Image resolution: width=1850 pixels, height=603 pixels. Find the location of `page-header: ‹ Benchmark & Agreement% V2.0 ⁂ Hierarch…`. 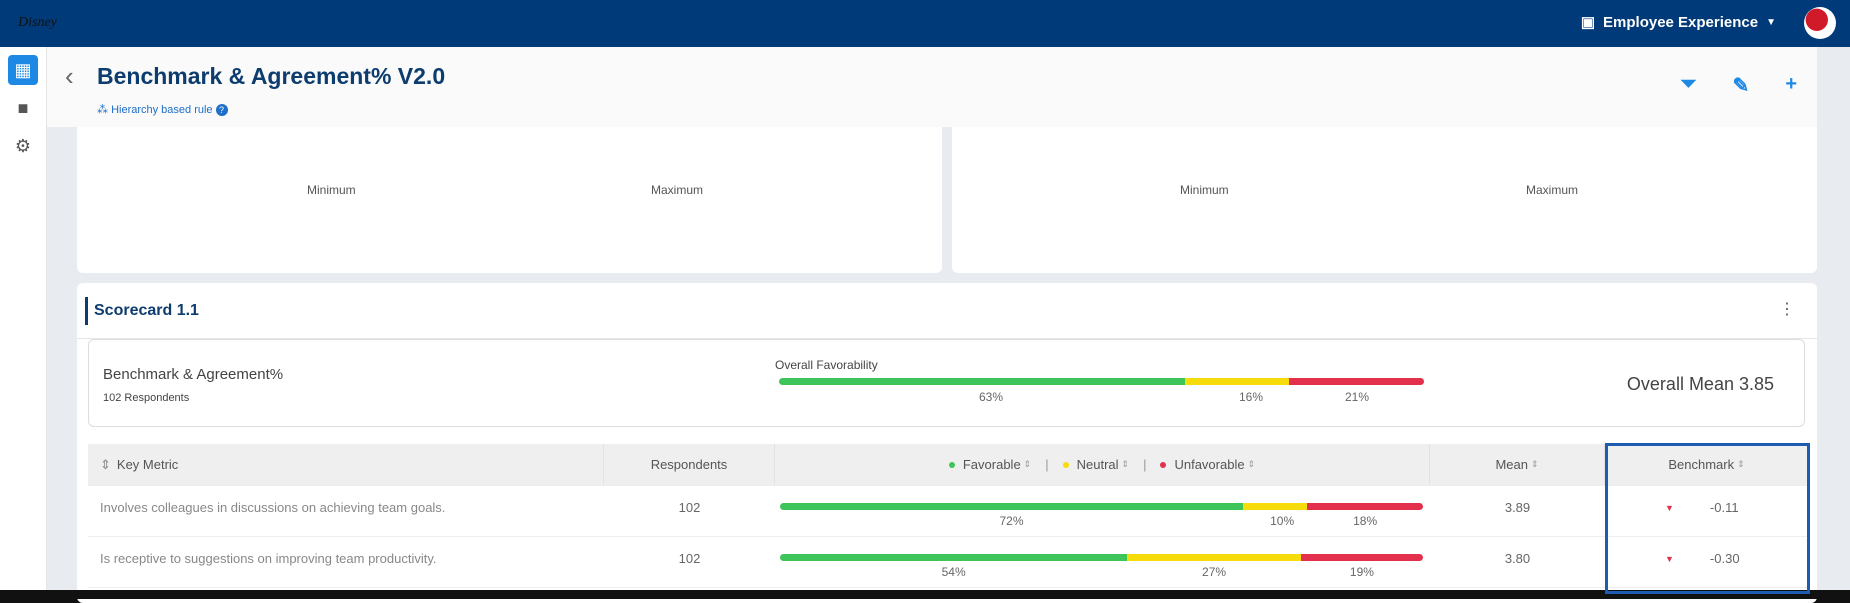

page-header: ‹ Benchmark & Agreement% V2.0 ⁂ Hierarch… is located at coordinates (932, 87).